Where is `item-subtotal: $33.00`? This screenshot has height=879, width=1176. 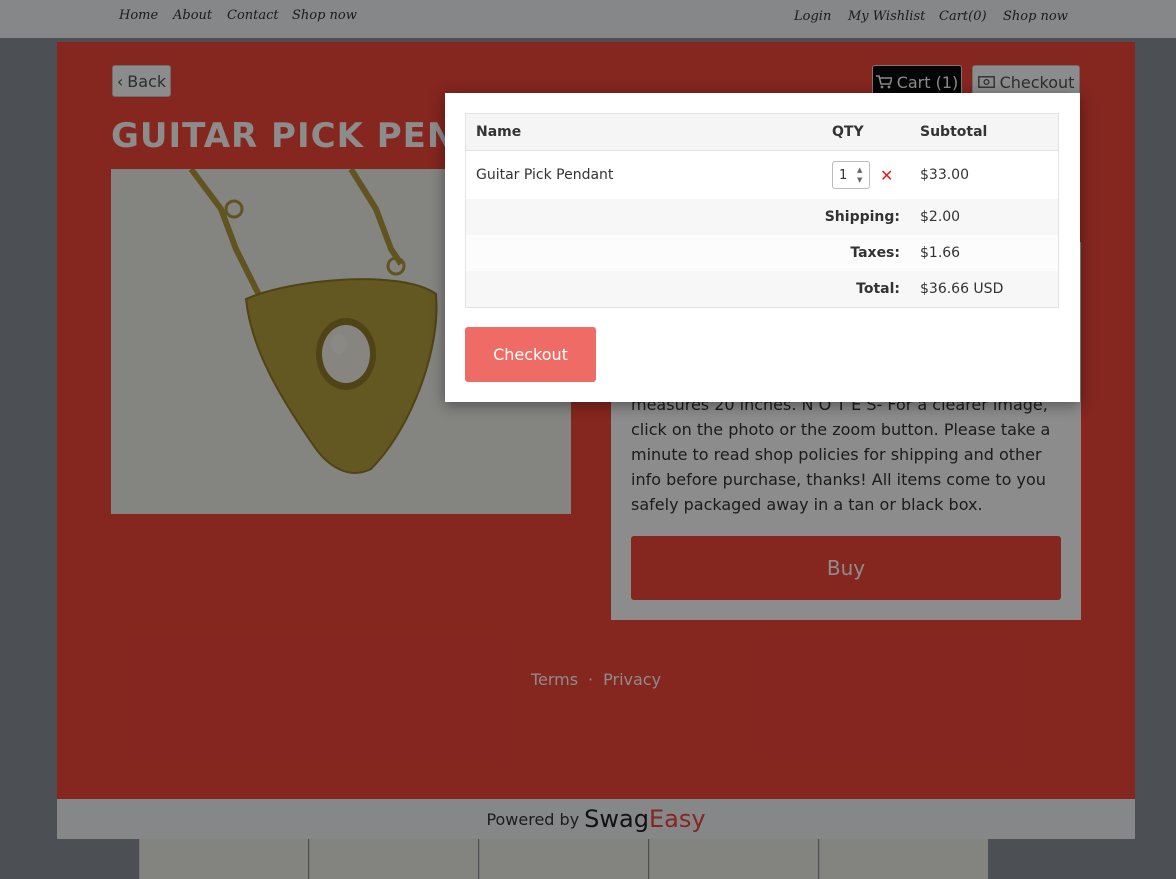 item-subtotal: $33.00 is located at coordinates (984, 174).